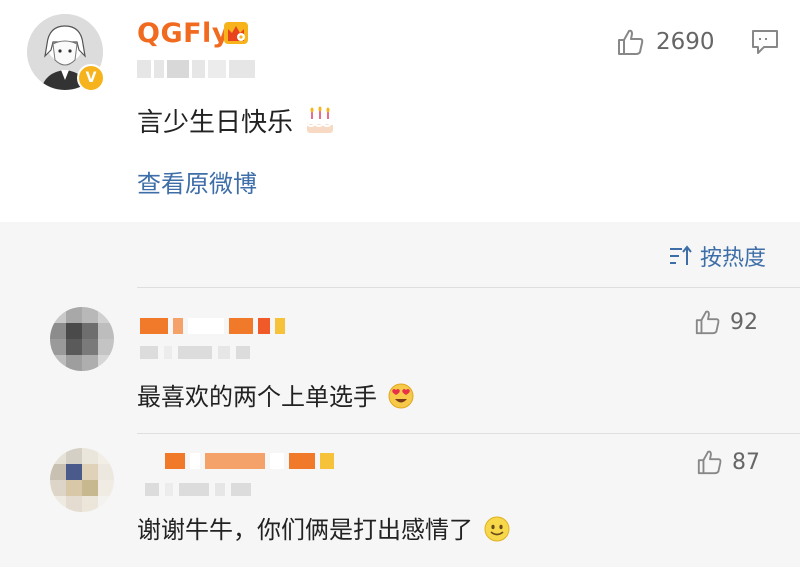 This screenshot has height=567, width=800. What do you see at coordinates (196, 69) in the screenshot?
I see `post-timestamp-obscured` at bounding box center [196, 69].